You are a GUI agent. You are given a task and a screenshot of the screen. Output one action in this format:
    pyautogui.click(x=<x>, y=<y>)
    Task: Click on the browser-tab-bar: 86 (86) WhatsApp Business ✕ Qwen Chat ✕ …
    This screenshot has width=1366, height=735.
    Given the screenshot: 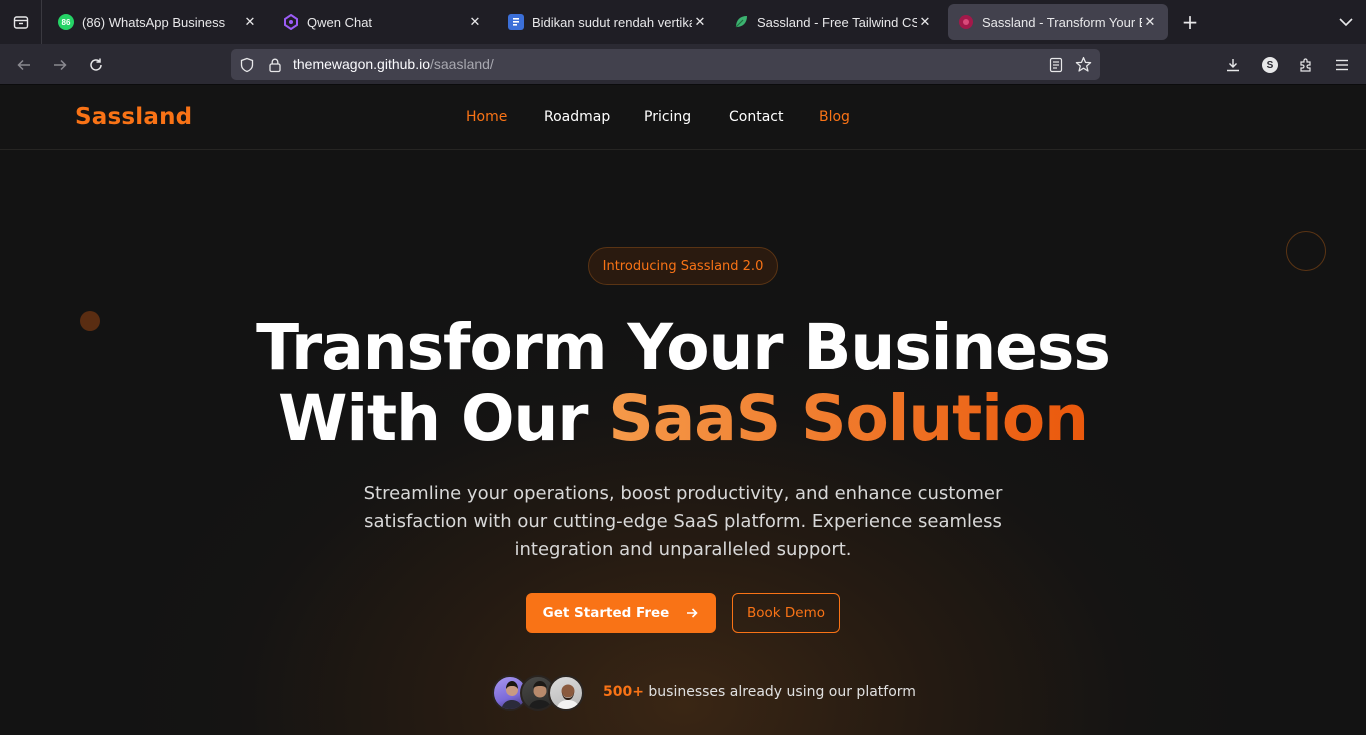 What is the action you would take?
    pyautogui.click(x=683, y=22)
    